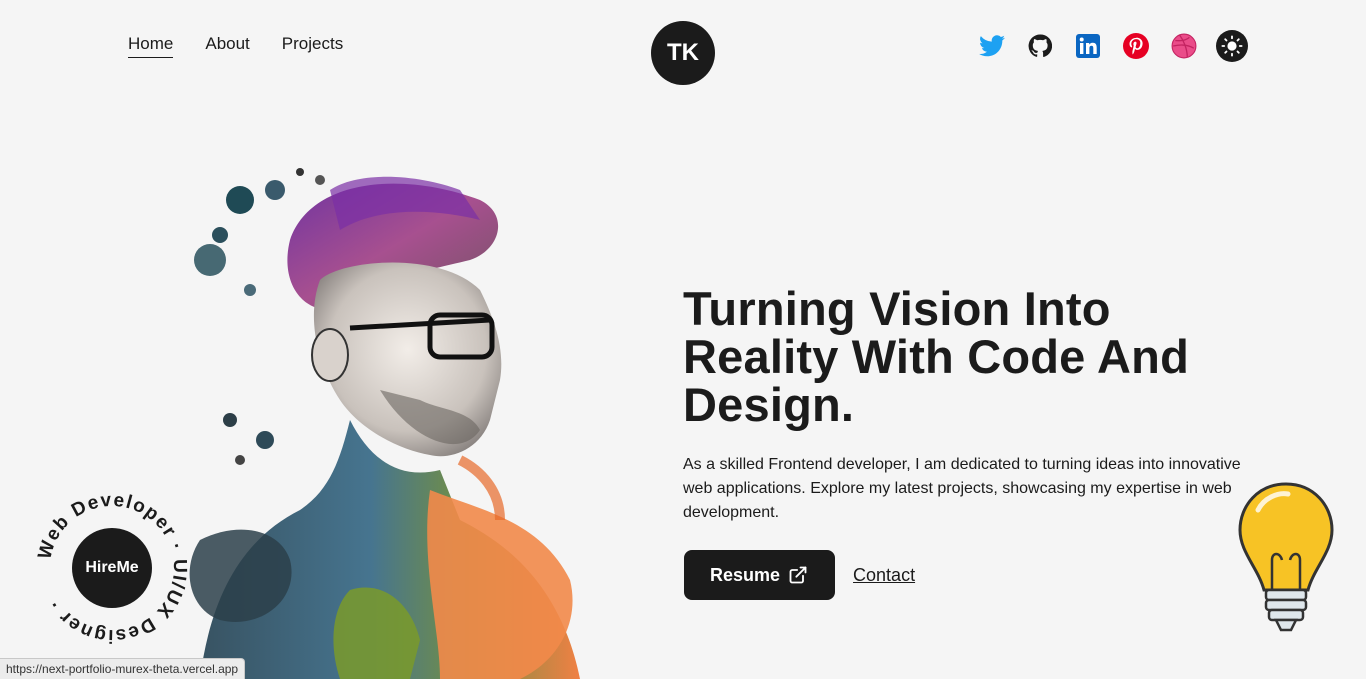  What do you see at coordinates (1040, 46) in the screenshot?
I see `github-icon` at bounding box center [1040, 46].